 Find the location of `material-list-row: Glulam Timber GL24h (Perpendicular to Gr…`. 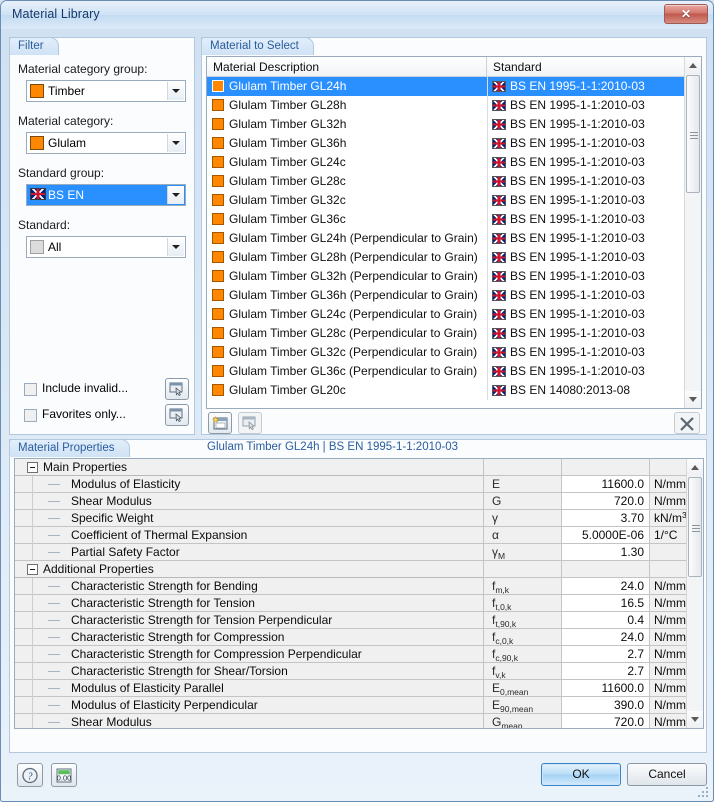

material-list-row: Glulam Timber GL24h (Perpendicular to Gr… is located at coordinates (446, 238).